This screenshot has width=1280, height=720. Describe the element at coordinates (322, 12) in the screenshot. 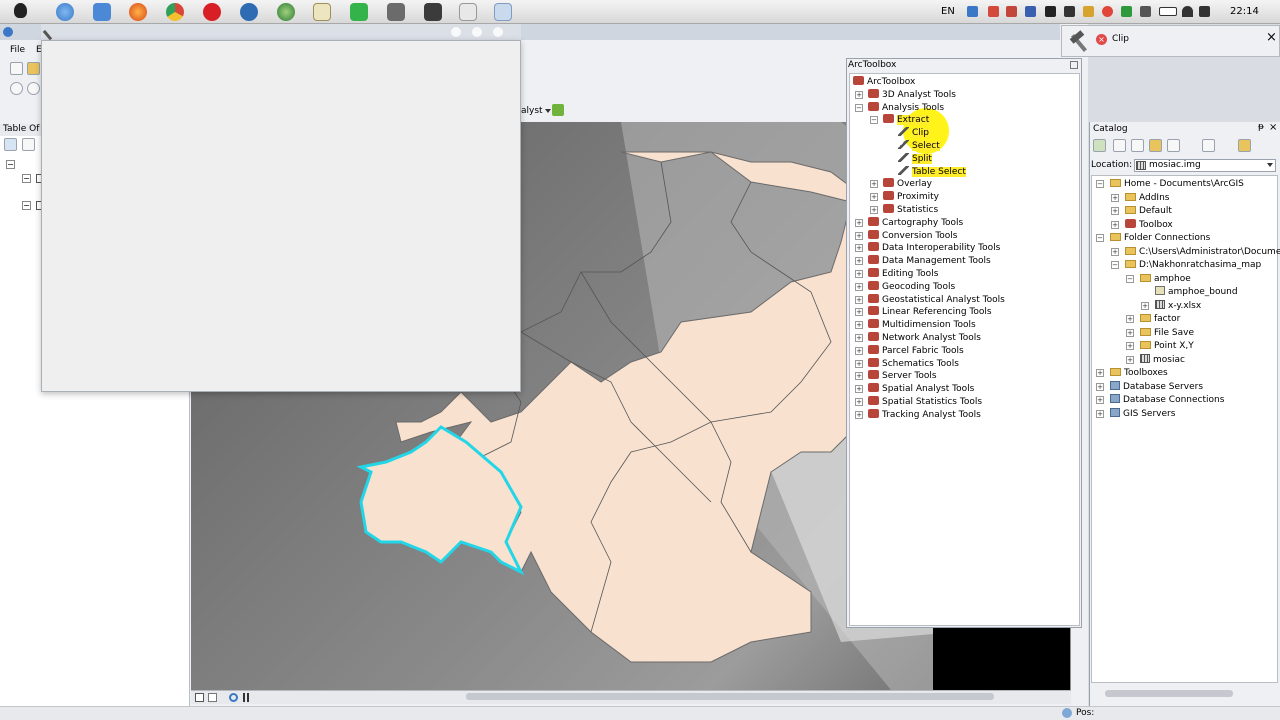

I see `notepad-icon` at that location.